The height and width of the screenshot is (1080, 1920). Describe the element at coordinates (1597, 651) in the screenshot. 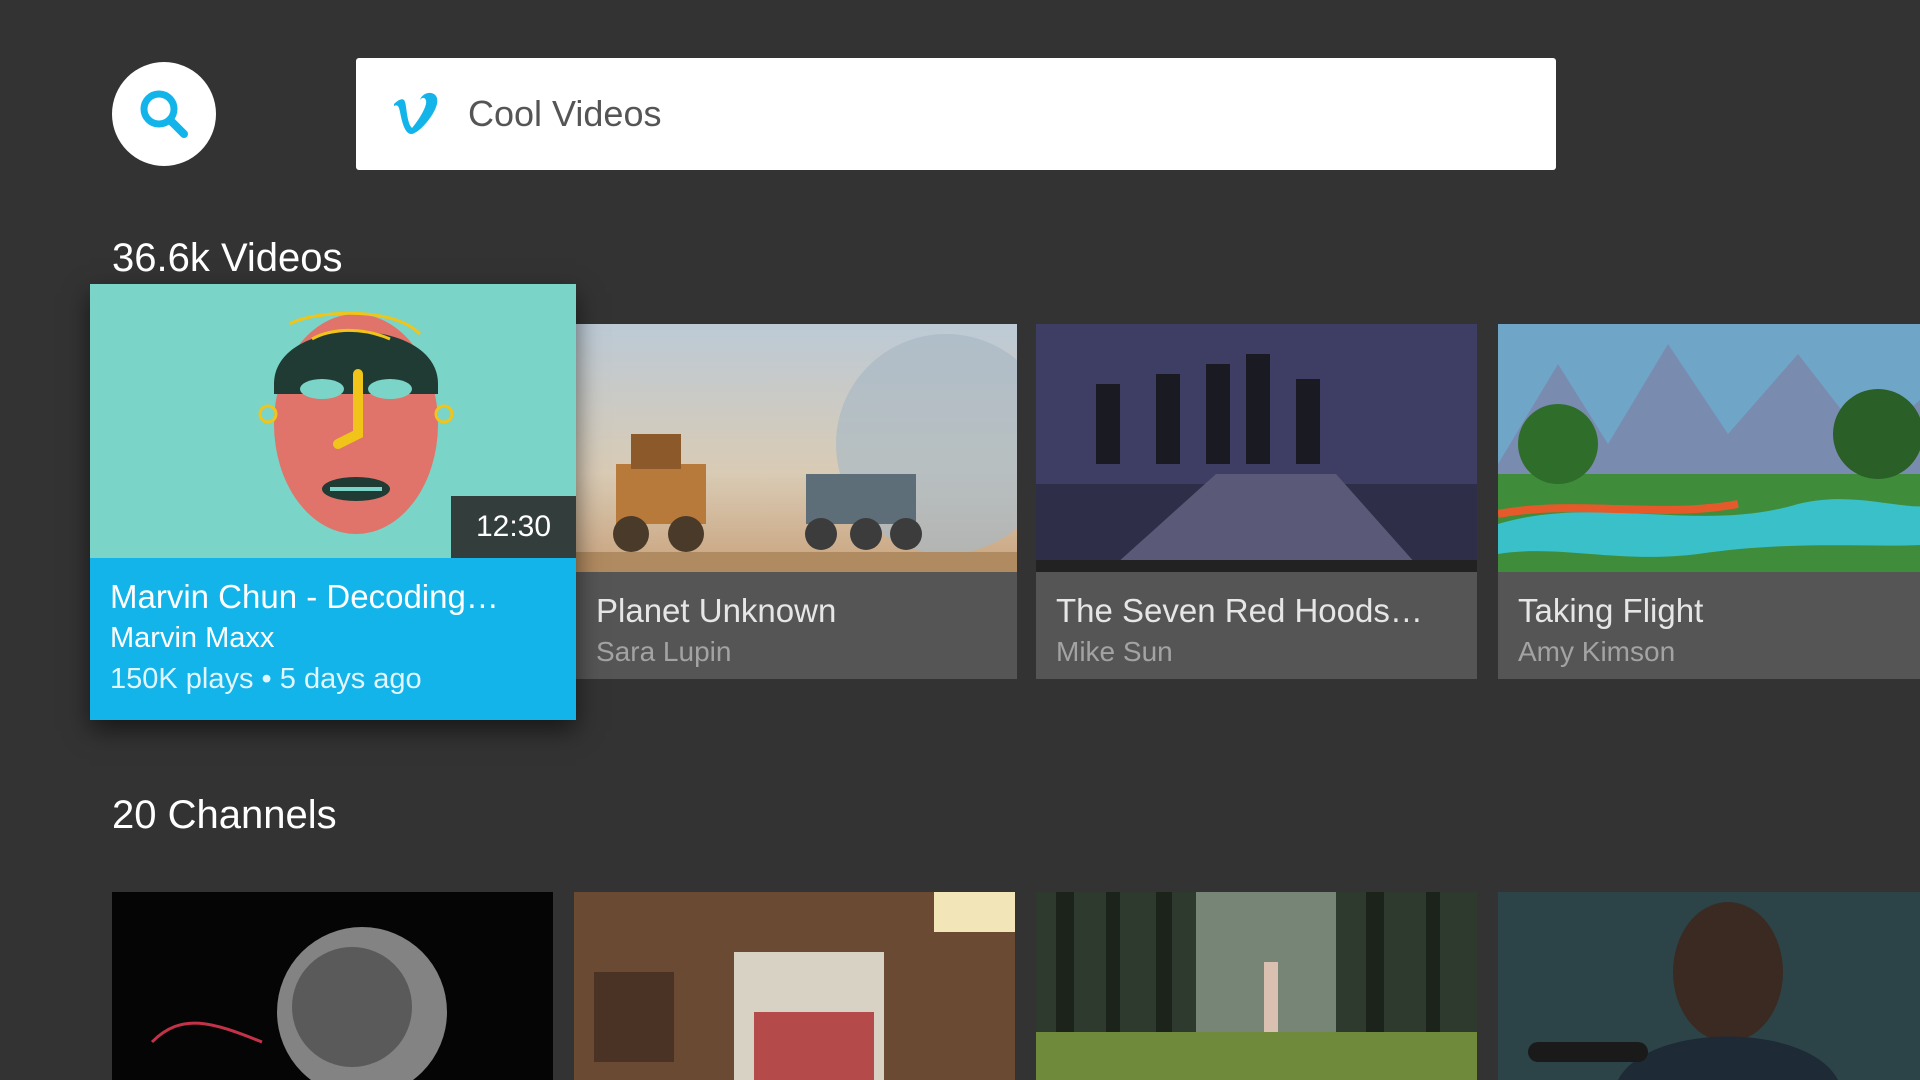

I see `video-author: Amy Kimson` at that location.